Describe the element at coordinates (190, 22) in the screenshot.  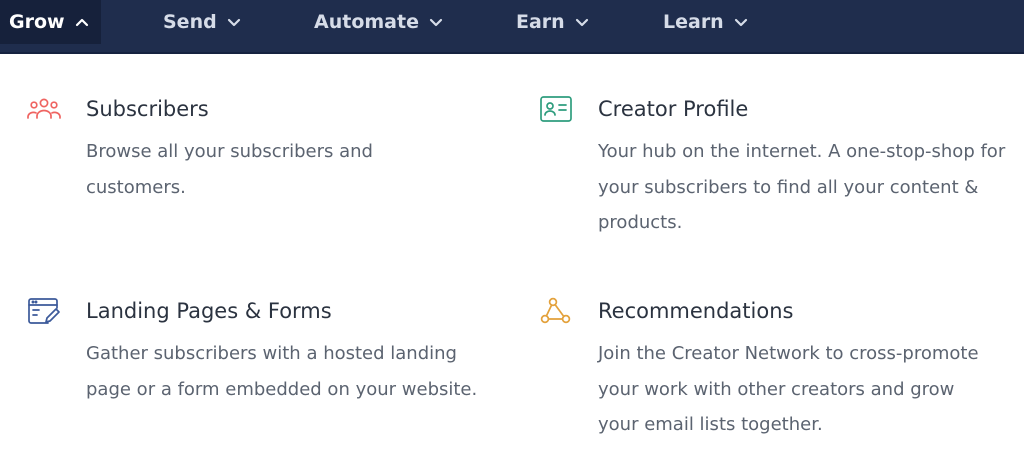
I see `nav-item-label: Send` at that location.